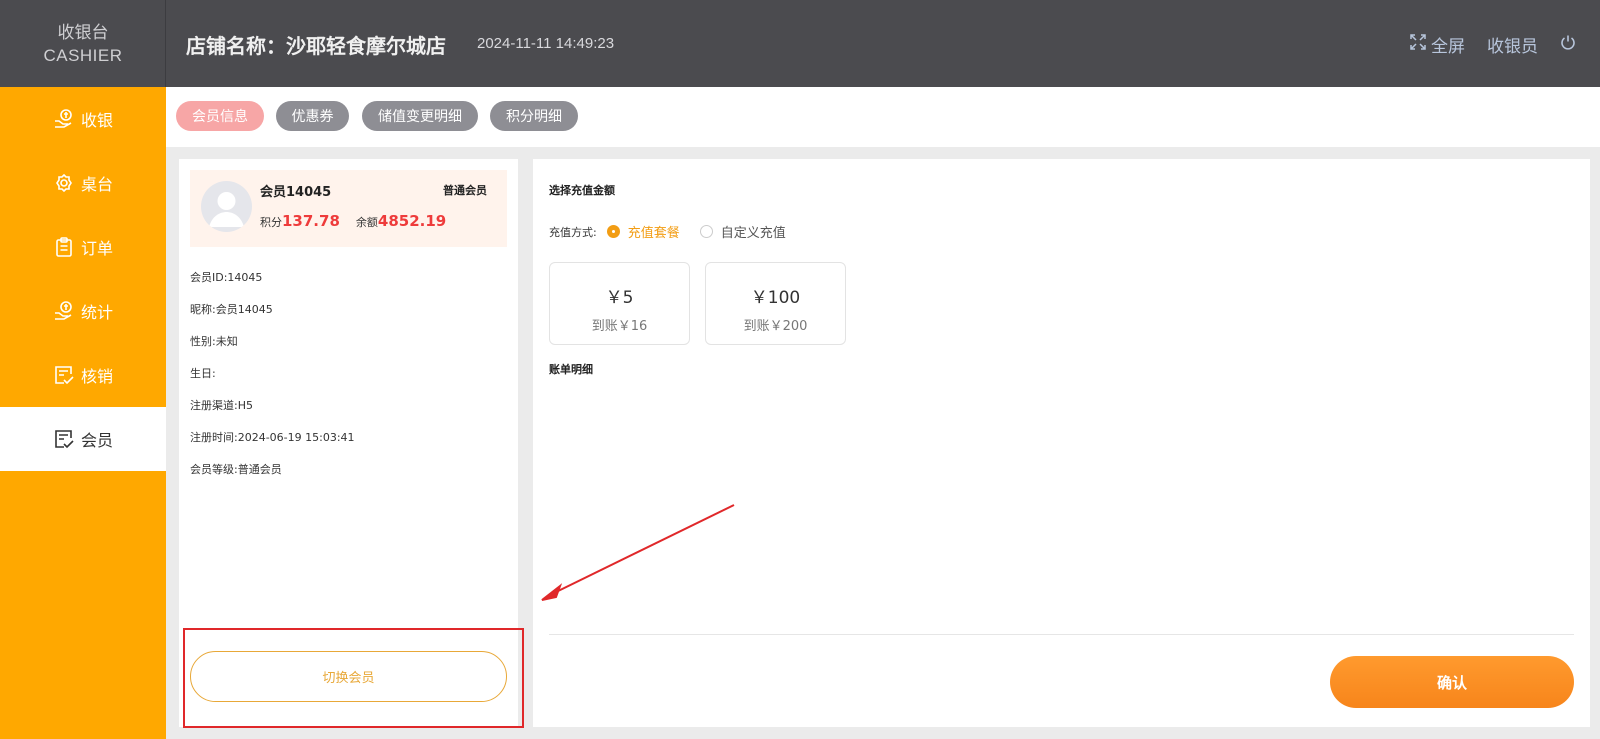  I want to click on tab-points-detail: 积分明细, so click(534, 116).